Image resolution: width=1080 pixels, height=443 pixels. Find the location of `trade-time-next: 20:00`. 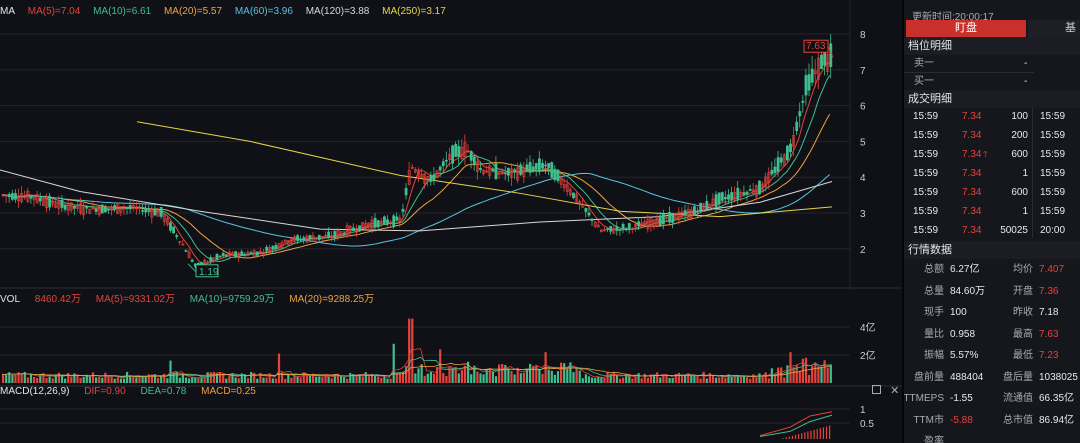

trade-time-next: 20:00 is located at coordinates (1053, 230).